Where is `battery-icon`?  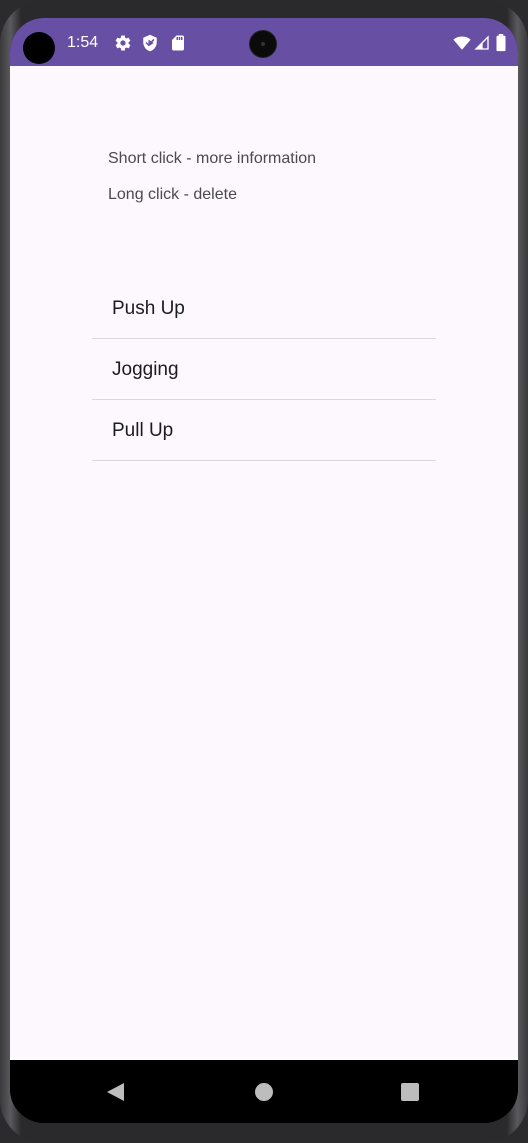 battery-icon is located at coordinates (501, 43).